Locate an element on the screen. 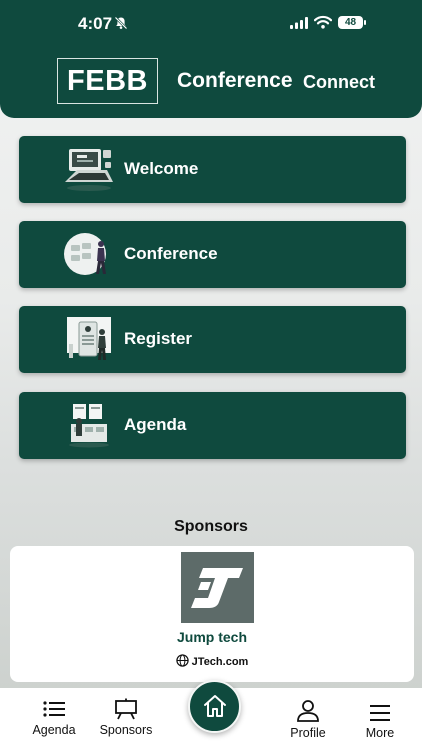  app-subtitle: Connect is located at coordinates (339, 82).